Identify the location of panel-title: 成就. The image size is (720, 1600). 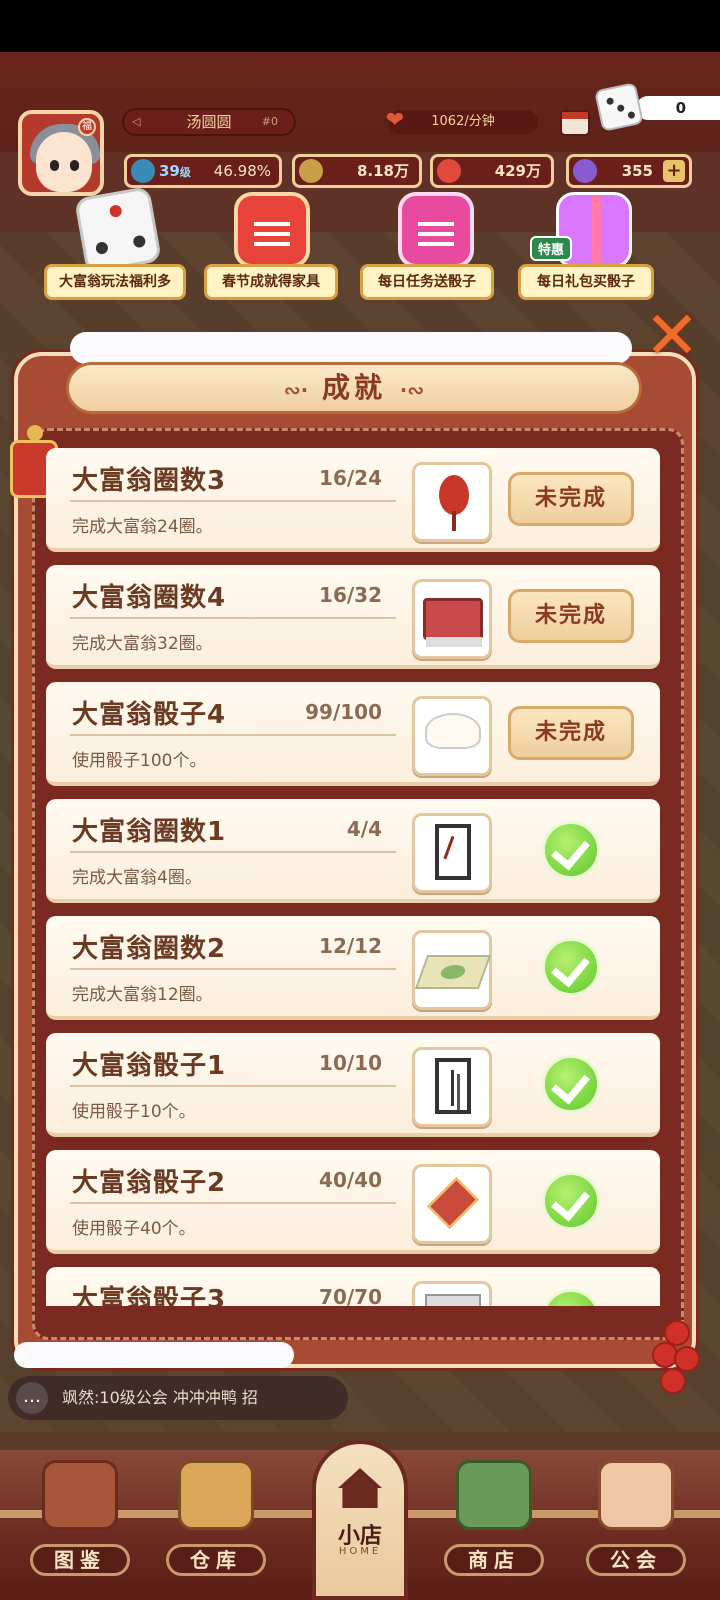
(353, 387).